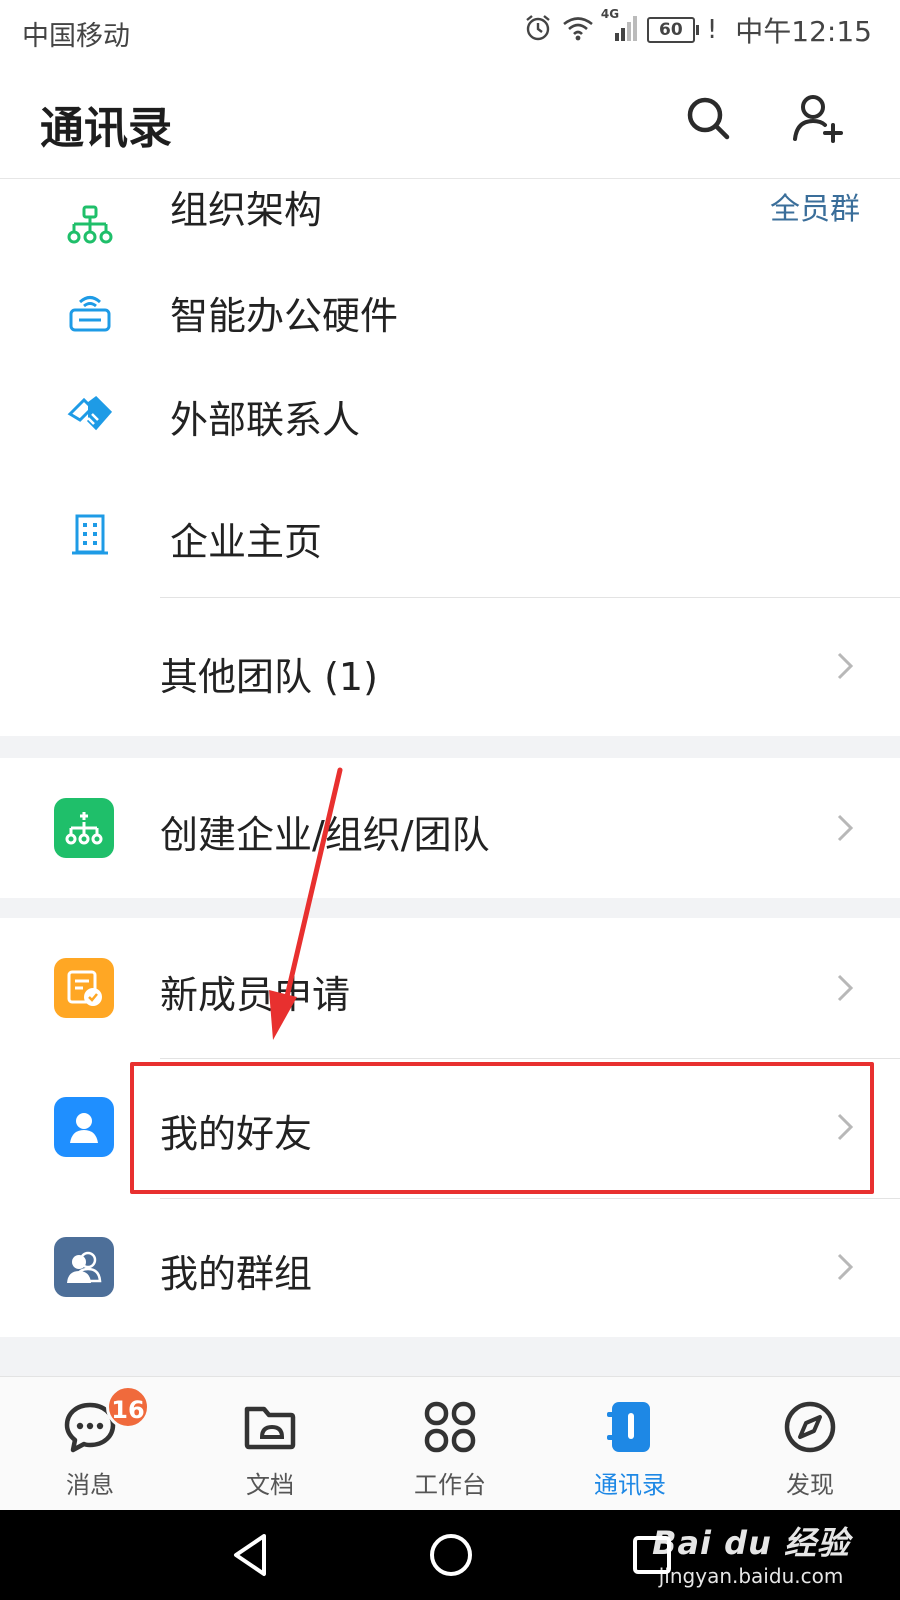 This screenshot has width=900, height=1600. I want to click on tab-label: 工作台, so click(450, 1485).